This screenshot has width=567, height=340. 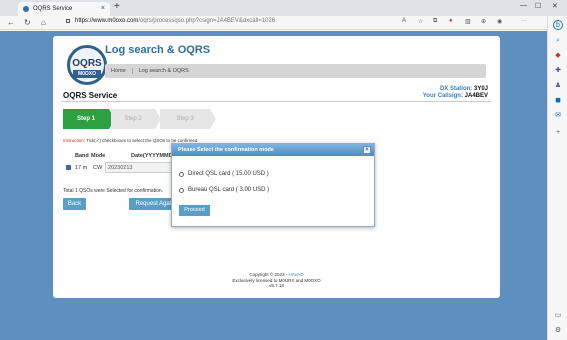 What do you see at coordinates (68, 167) in the screenshot?
I see `qso-checkbox` at bounding box center [68, 167].